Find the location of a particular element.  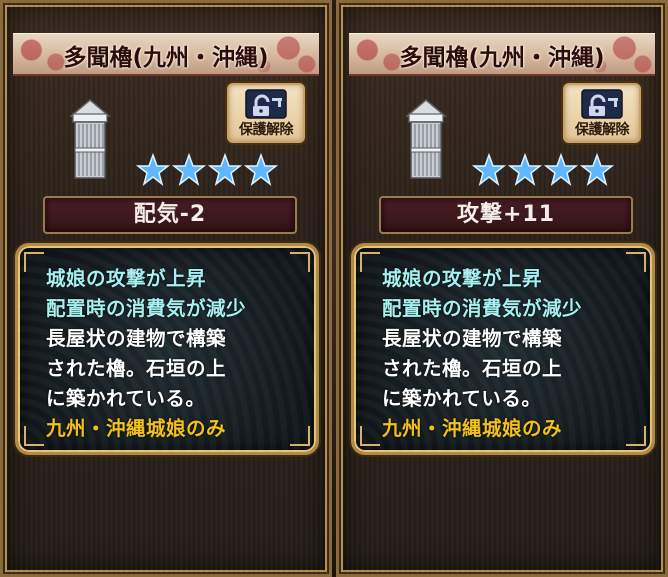

stat-value: 配気-2 is located at coordinates (170, 215).